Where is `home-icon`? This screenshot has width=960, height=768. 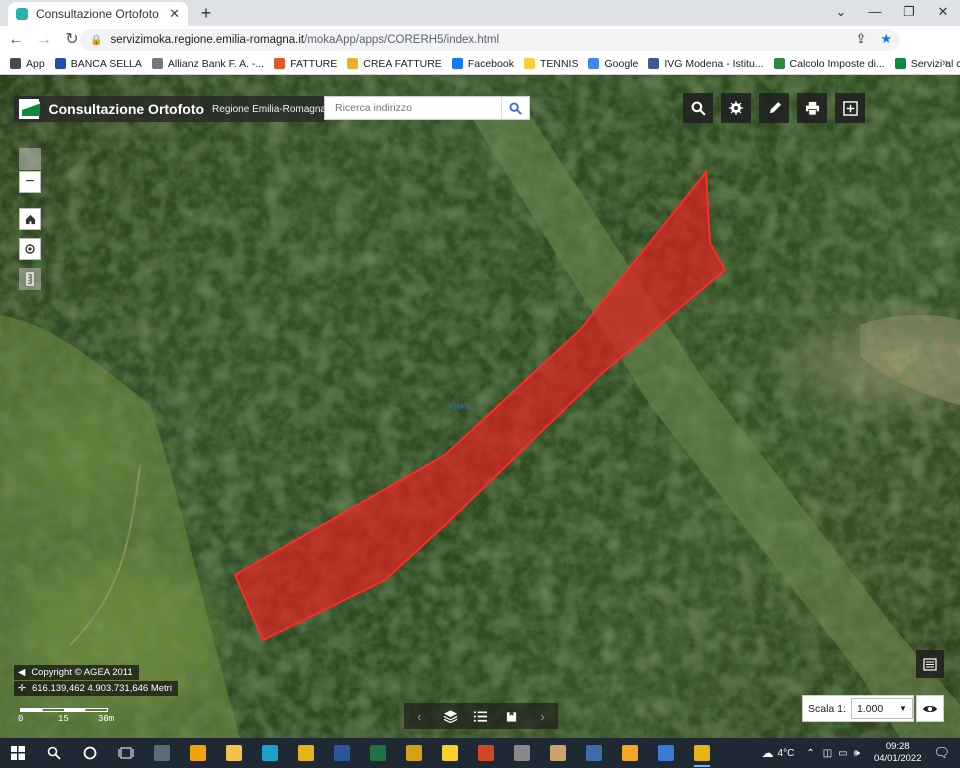
home-icon is located at coordinates (30, 219).